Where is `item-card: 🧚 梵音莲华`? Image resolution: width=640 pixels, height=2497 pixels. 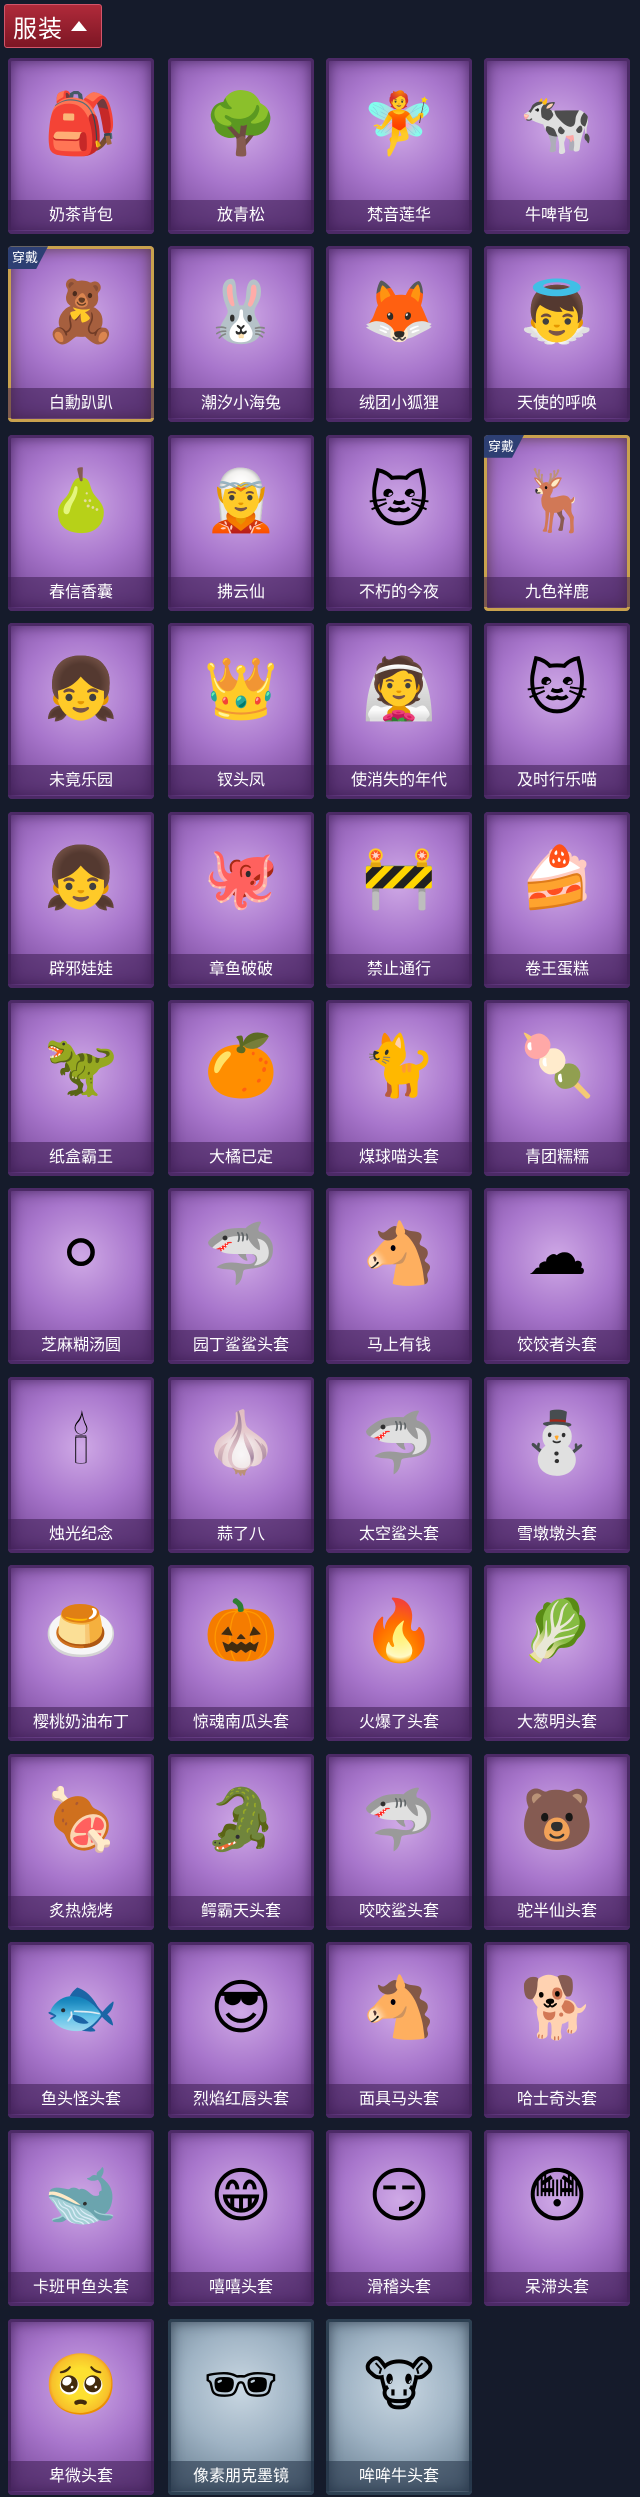
item-card: 🧚 梵音莲华 is located at coordinates (399, 146).